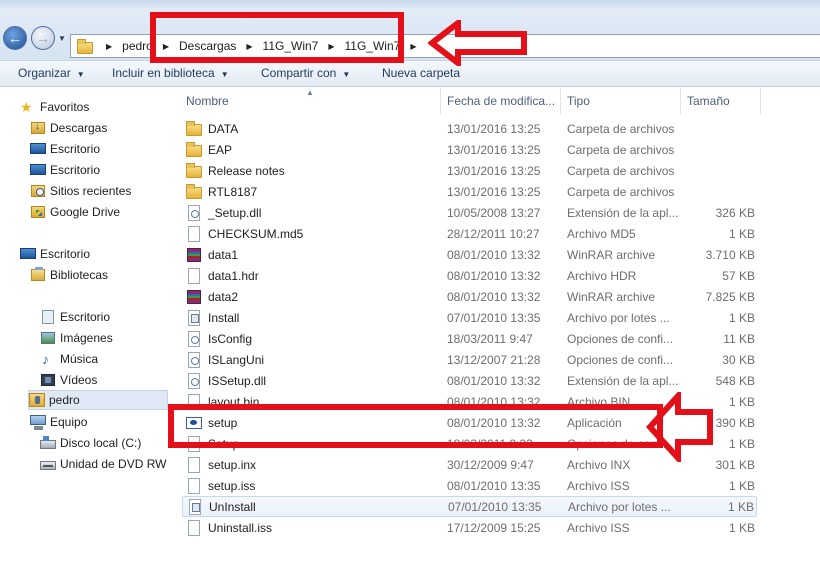 Image resolution: width=820 pixels, height=562 pixels. I want to click on star-icon: ★, so click(26, 107).